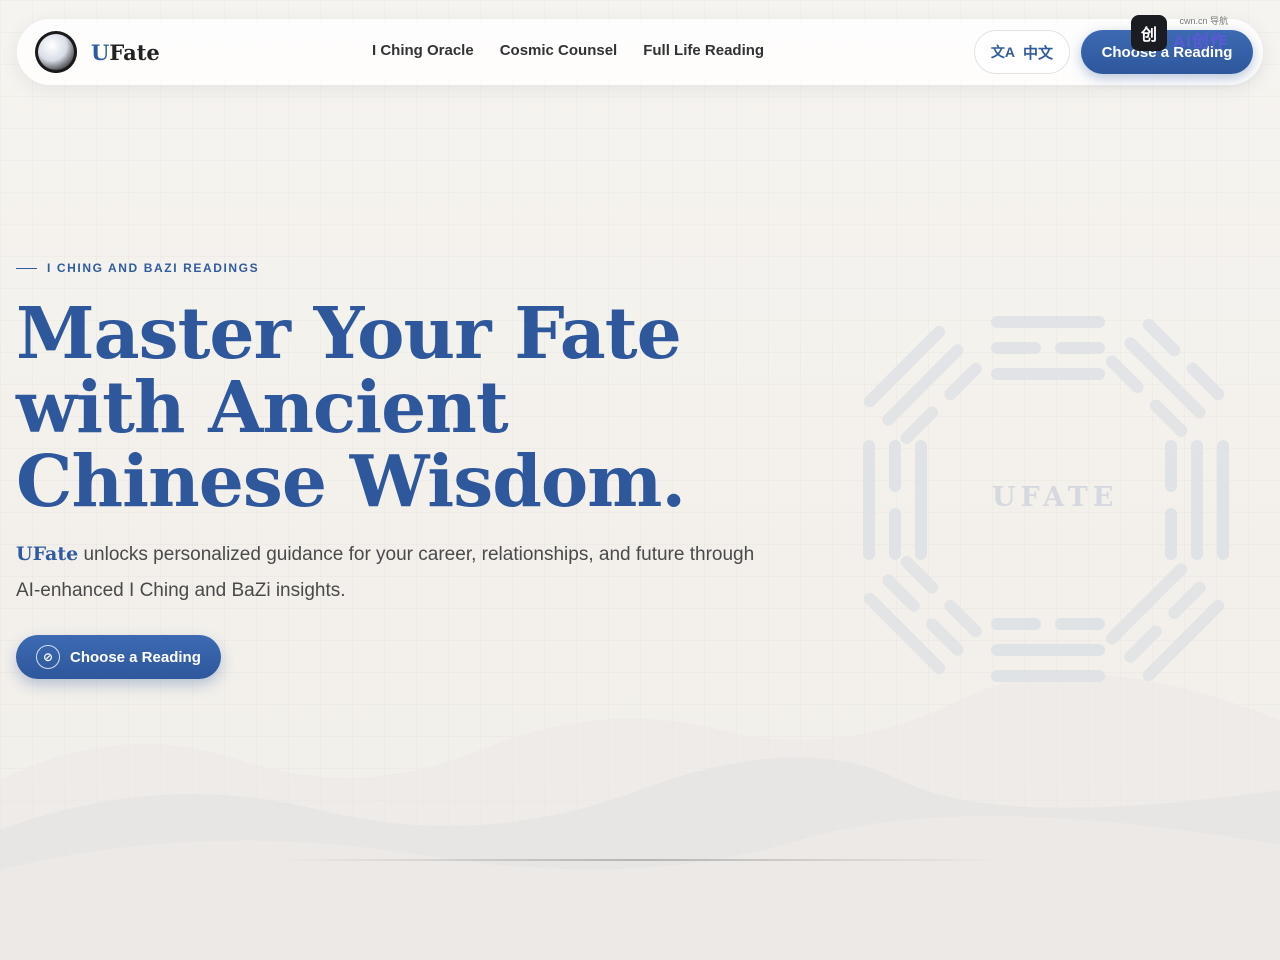 The width and height of the screenshot is (1280, 960). Describe the element at coordinates (423, 50) in the screenshot. I see `nav-i-ching-oracle: I Ching Oracle` at that location.